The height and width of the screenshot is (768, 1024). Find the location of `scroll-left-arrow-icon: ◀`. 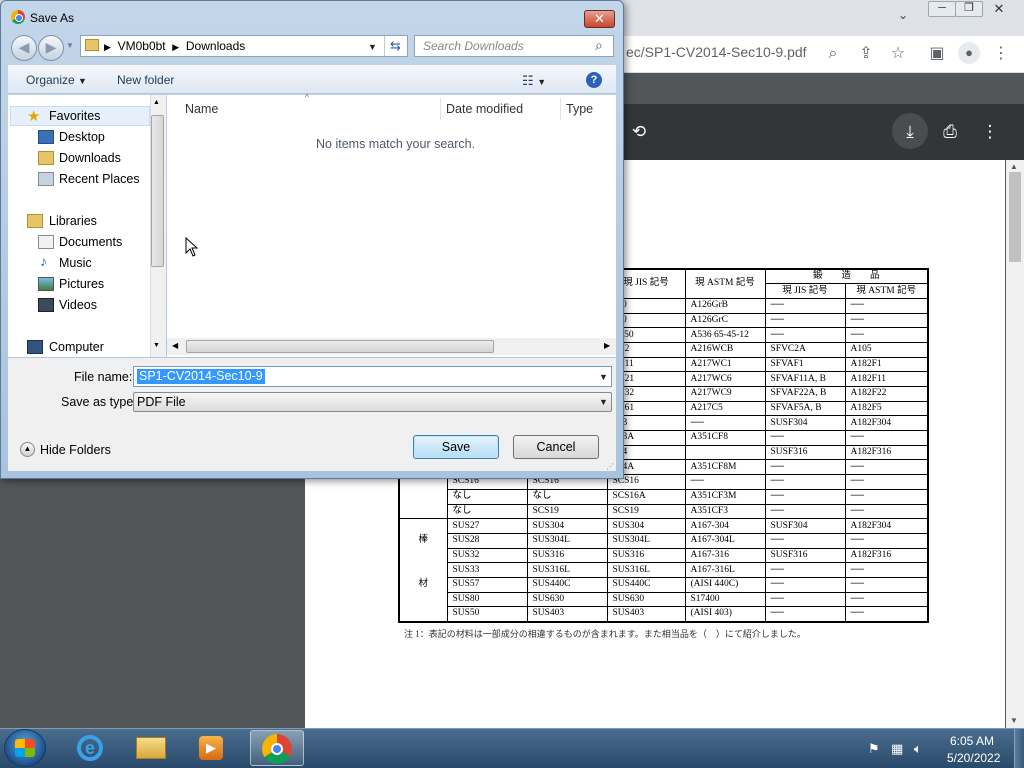

scroll-left-arrow-icon: ◀ is located at coordinates (175, 345).